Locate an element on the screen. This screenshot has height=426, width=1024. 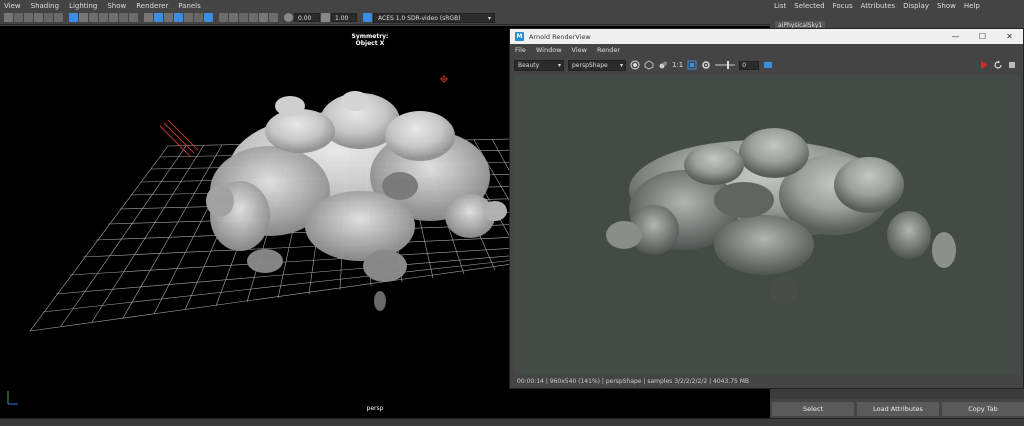
ae-menu-focus: Focus is located at coordinates (843, 6).